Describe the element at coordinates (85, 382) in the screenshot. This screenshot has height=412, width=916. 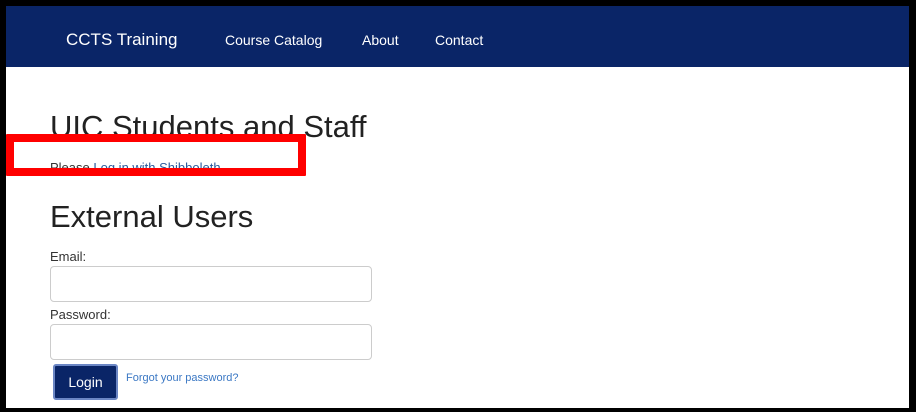
I see `login-button: Login` at that location.